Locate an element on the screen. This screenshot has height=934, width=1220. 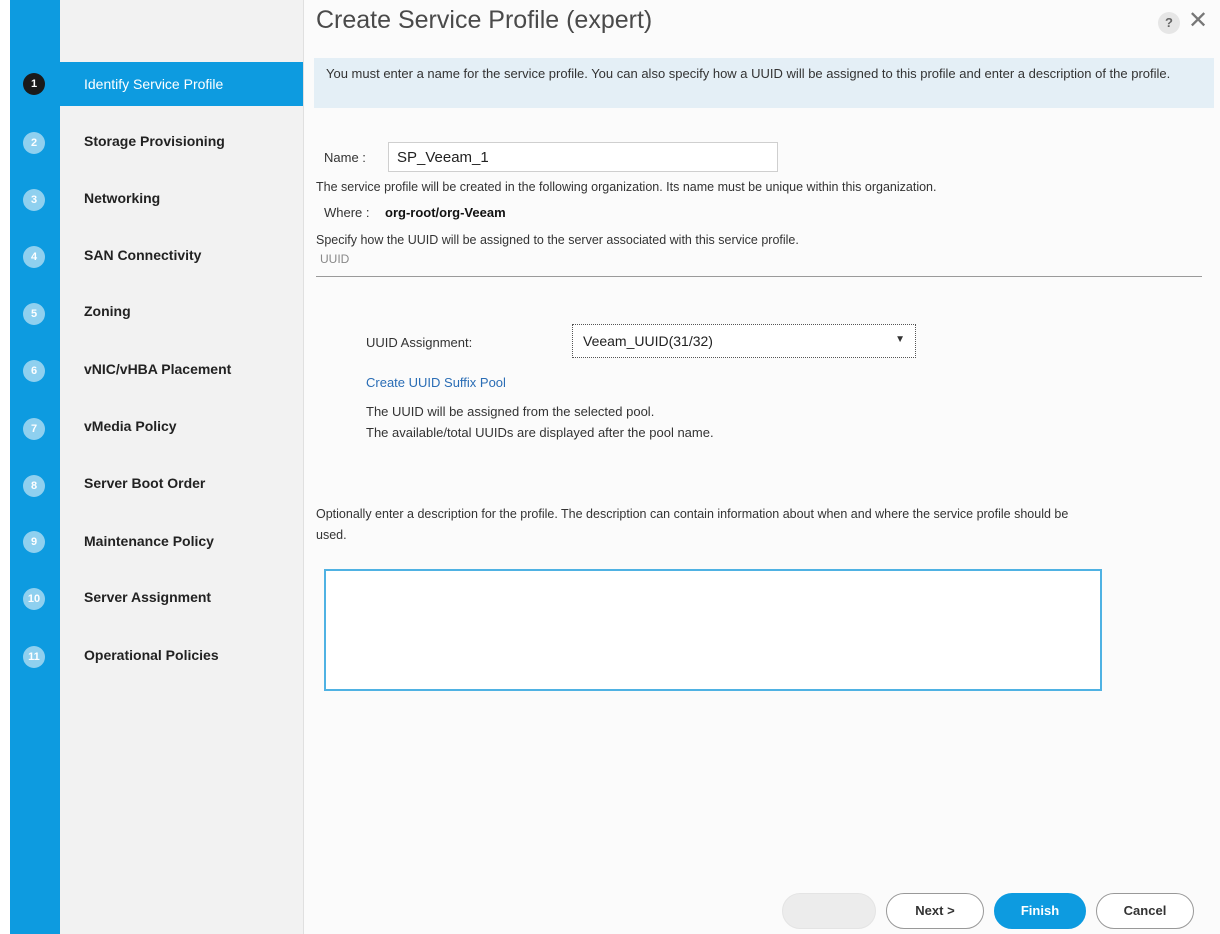
uuid-assignment-select: Veeam_UUID(31/32) ▼ is located at coordinates (744, 341).